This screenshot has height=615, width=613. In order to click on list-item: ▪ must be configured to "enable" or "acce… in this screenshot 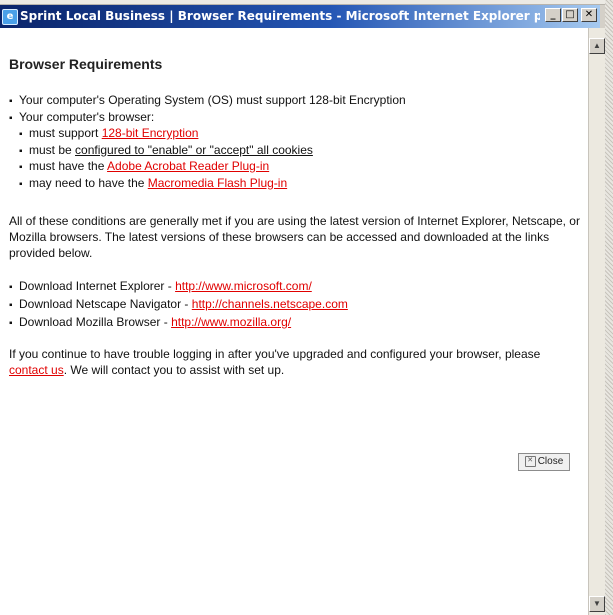, I will do `click(212, 151)`.